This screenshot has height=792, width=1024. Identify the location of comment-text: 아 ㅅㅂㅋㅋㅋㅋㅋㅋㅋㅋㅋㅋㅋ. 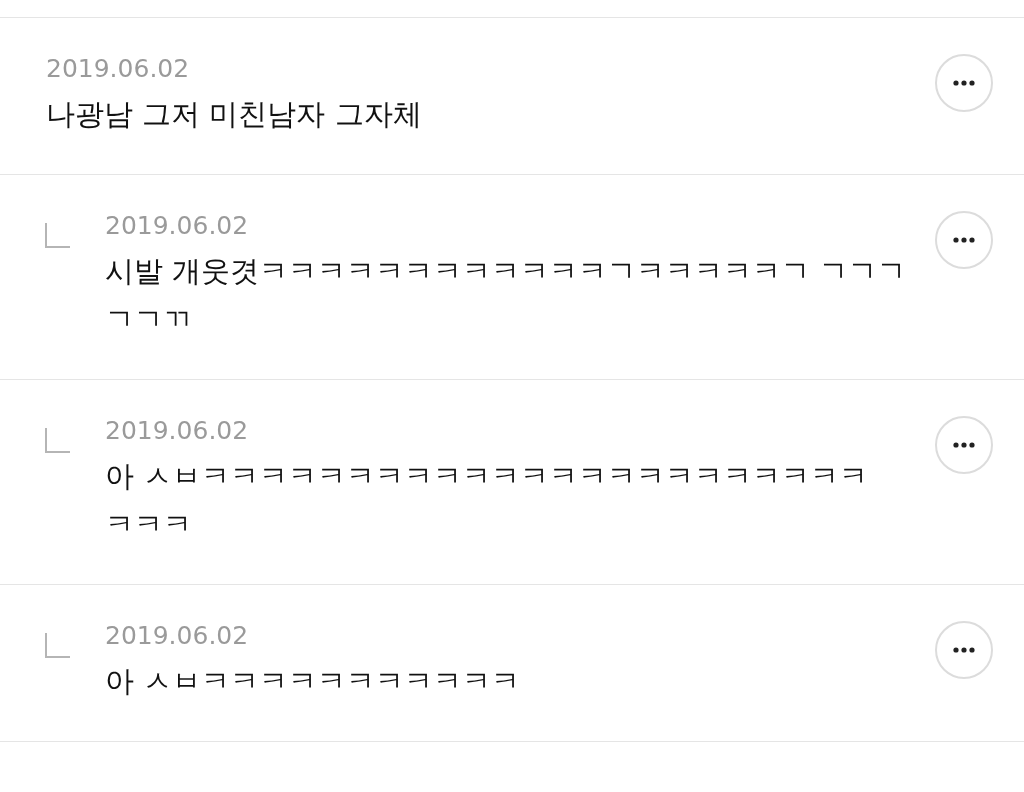
(313, 681).